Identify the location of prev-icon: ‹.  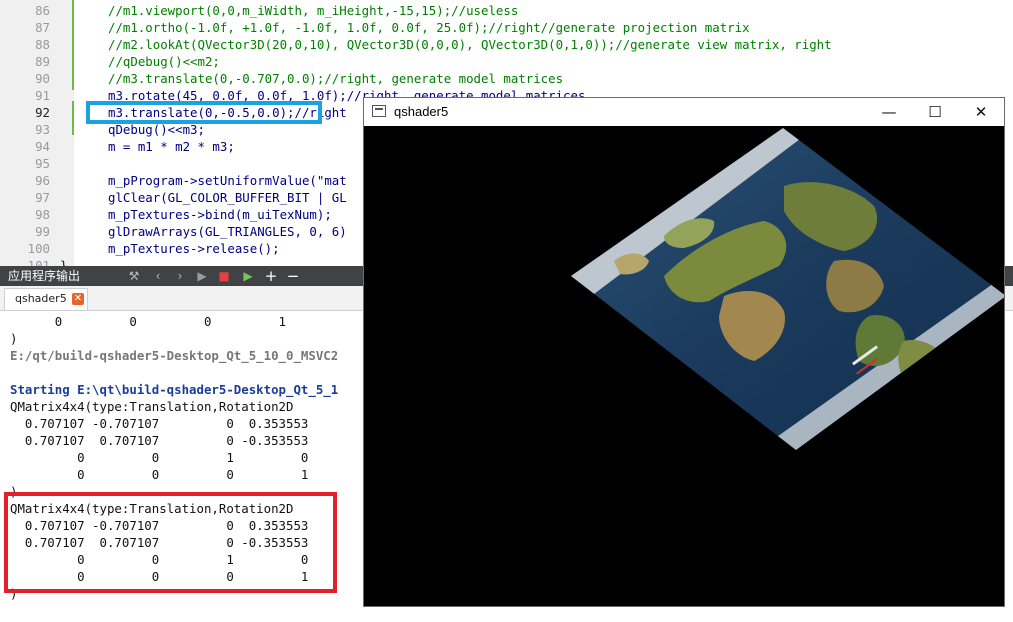
(158, 276).